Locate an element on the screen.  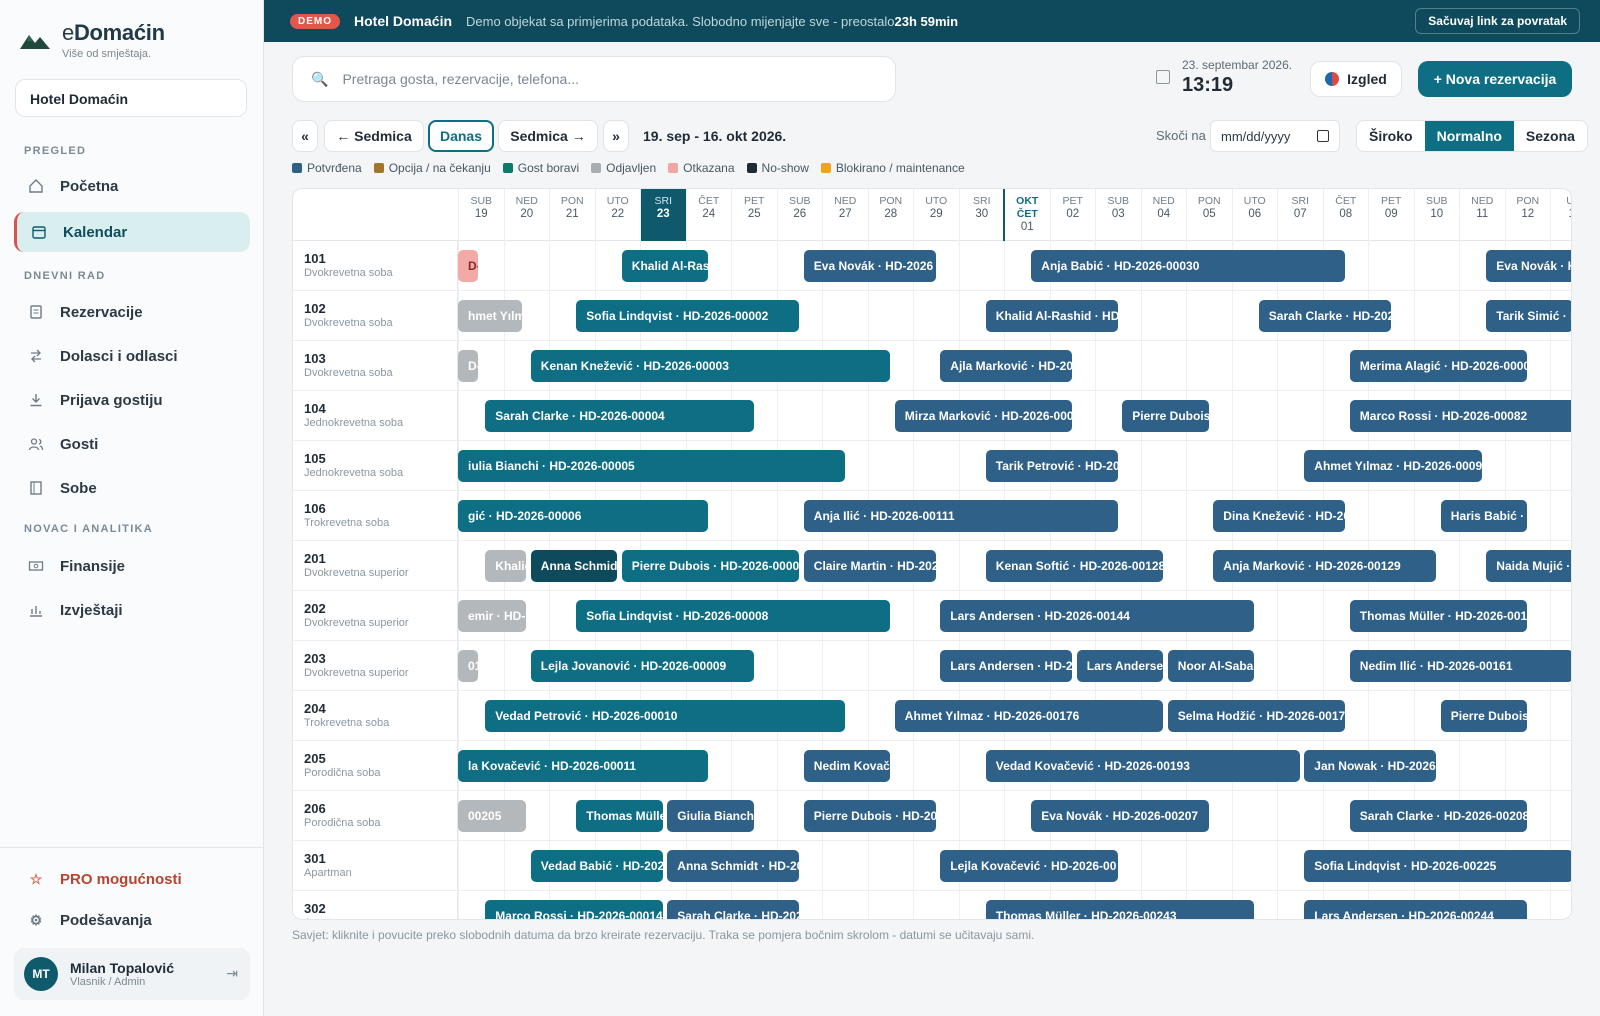
day-header: SRI 23 is located at coordinates (663, 215).